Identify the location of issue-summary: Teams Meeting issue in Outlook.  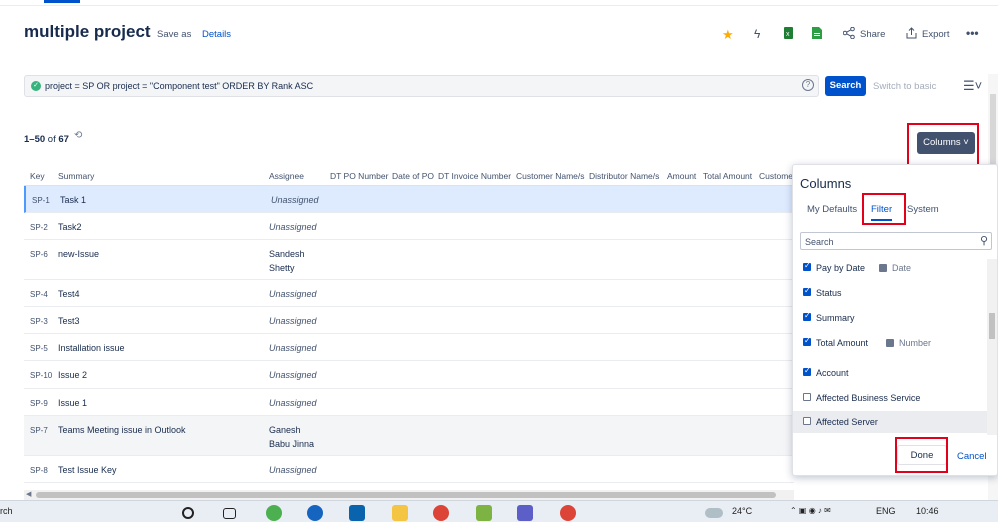
(122, 430).